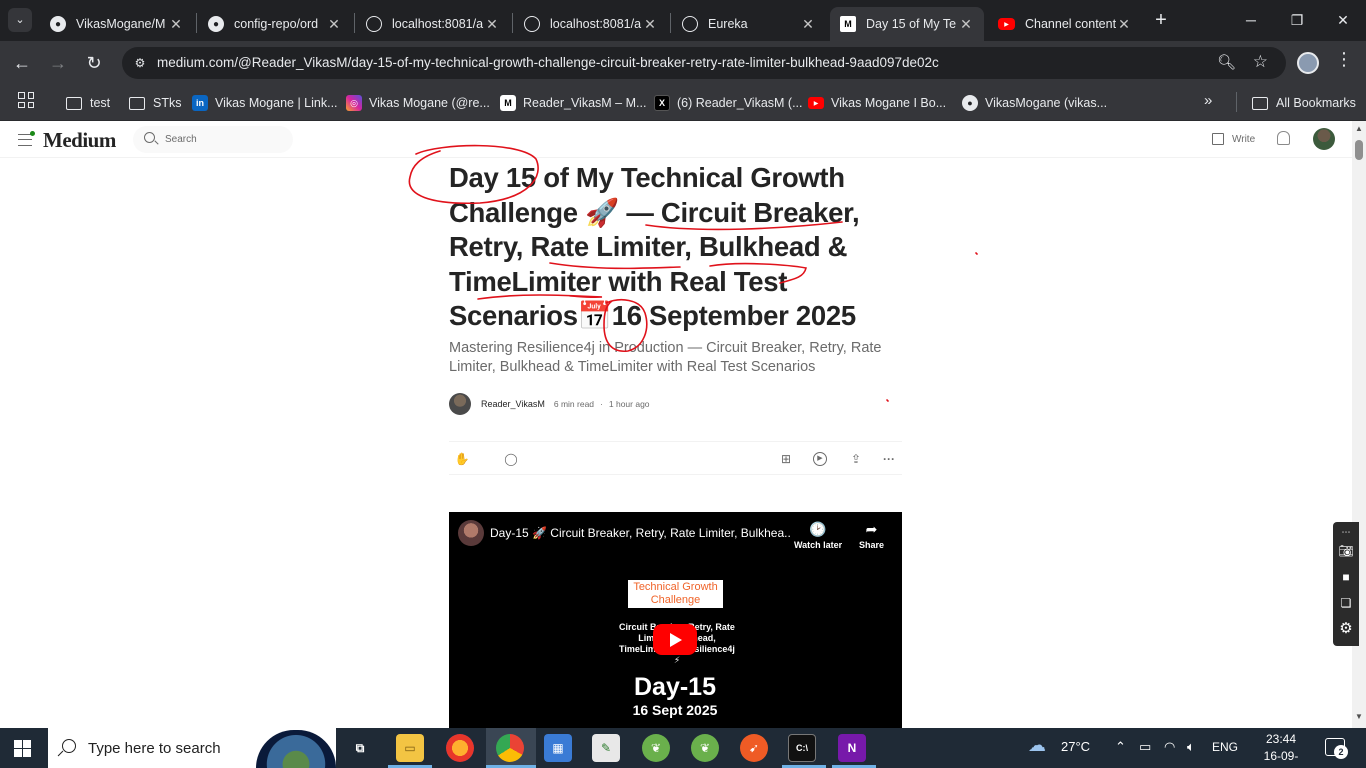 This screenshot has height=768, width=1366. What do you see at coordinates (1281, 749) in the screenshot?
I see `taskbar-clock: 23:44 16-09-2025` at bounding box center [1281, 749].